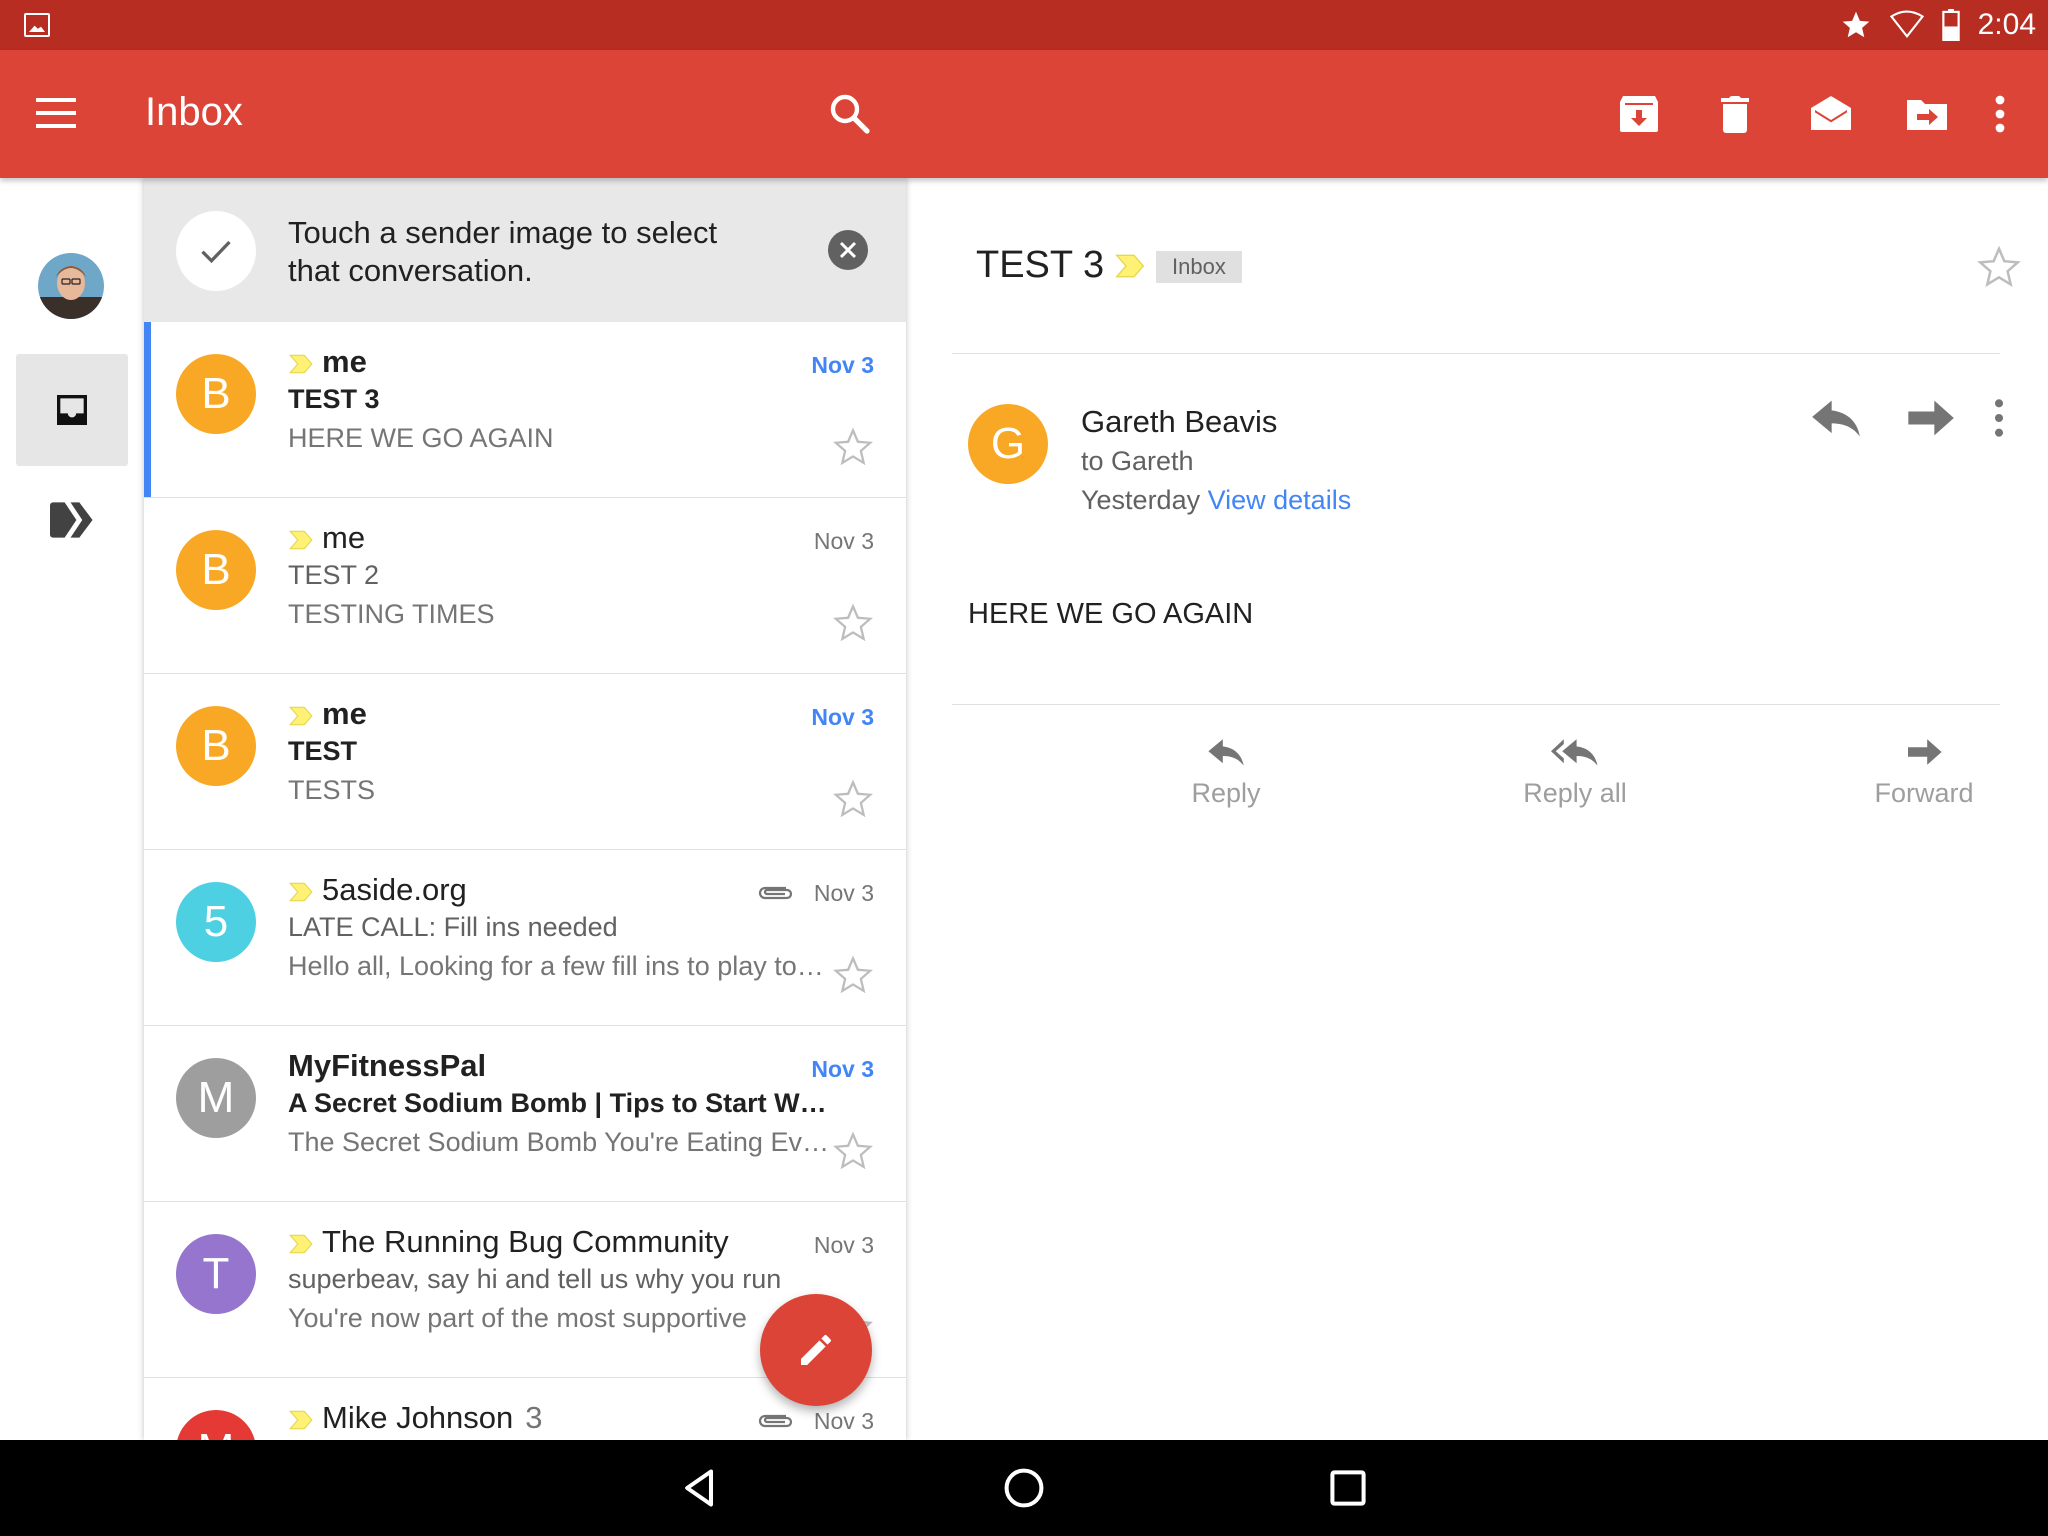 This screenshot has width=2048, height=1536. What do you see at coordinates (71, 809) in the screenshot?
I see `nav-rail` at bounding box center [71, 809].